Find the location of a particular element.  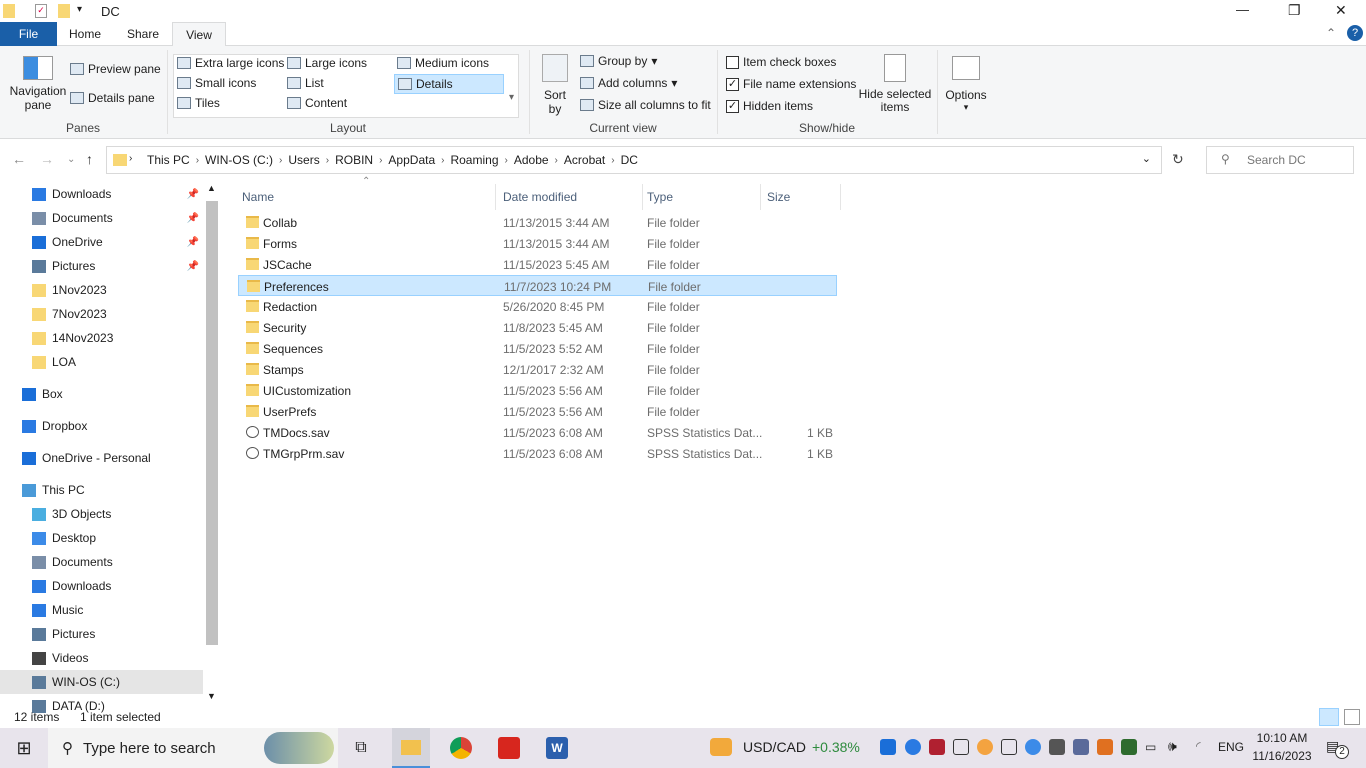

file-row: Redaction 5/26/2020 8:45 PM File folder is located at coordinates (537, 306).